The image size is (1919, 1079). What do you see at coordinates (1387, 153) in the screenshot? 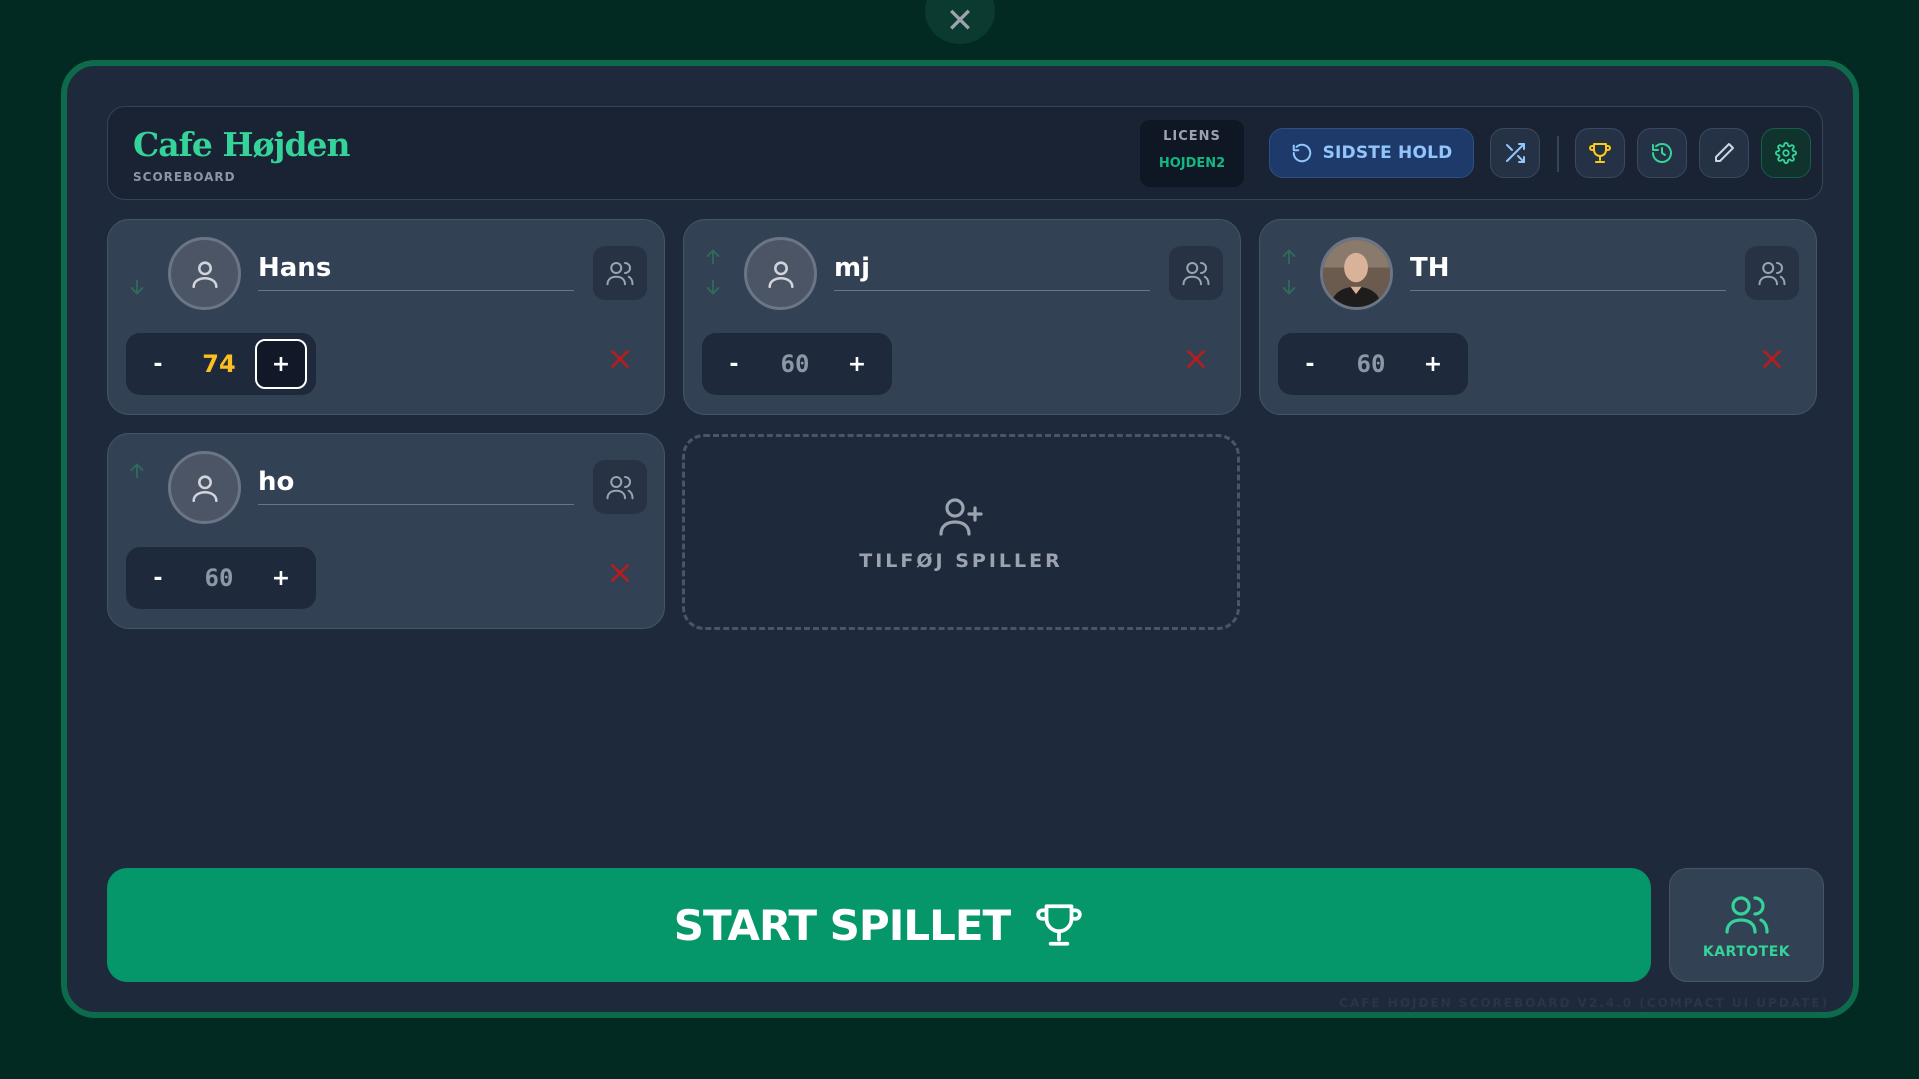
I see `last-team-label: SIDSTE HOLD` at bounding box center [1387, 153].